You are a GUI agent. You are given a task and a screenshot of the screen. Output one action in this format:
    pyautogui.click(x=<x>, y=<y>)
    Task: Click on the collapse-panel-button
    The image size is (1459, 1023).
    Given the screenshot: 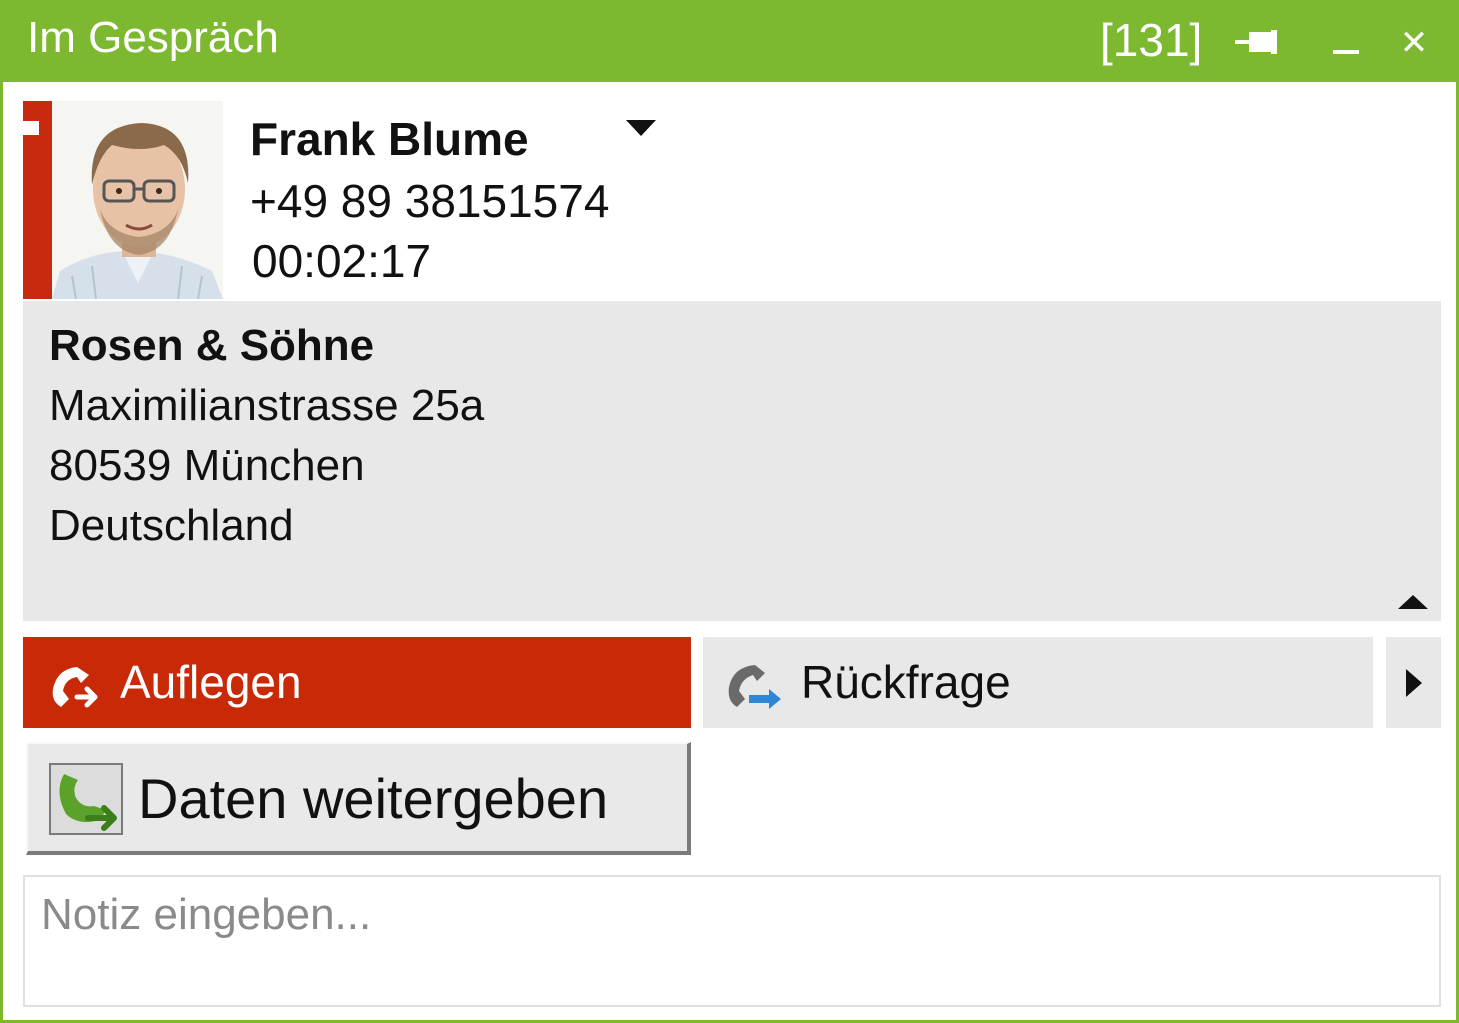 What is the action you would take?
    pyautogui.click(x=1413, y=603)
    